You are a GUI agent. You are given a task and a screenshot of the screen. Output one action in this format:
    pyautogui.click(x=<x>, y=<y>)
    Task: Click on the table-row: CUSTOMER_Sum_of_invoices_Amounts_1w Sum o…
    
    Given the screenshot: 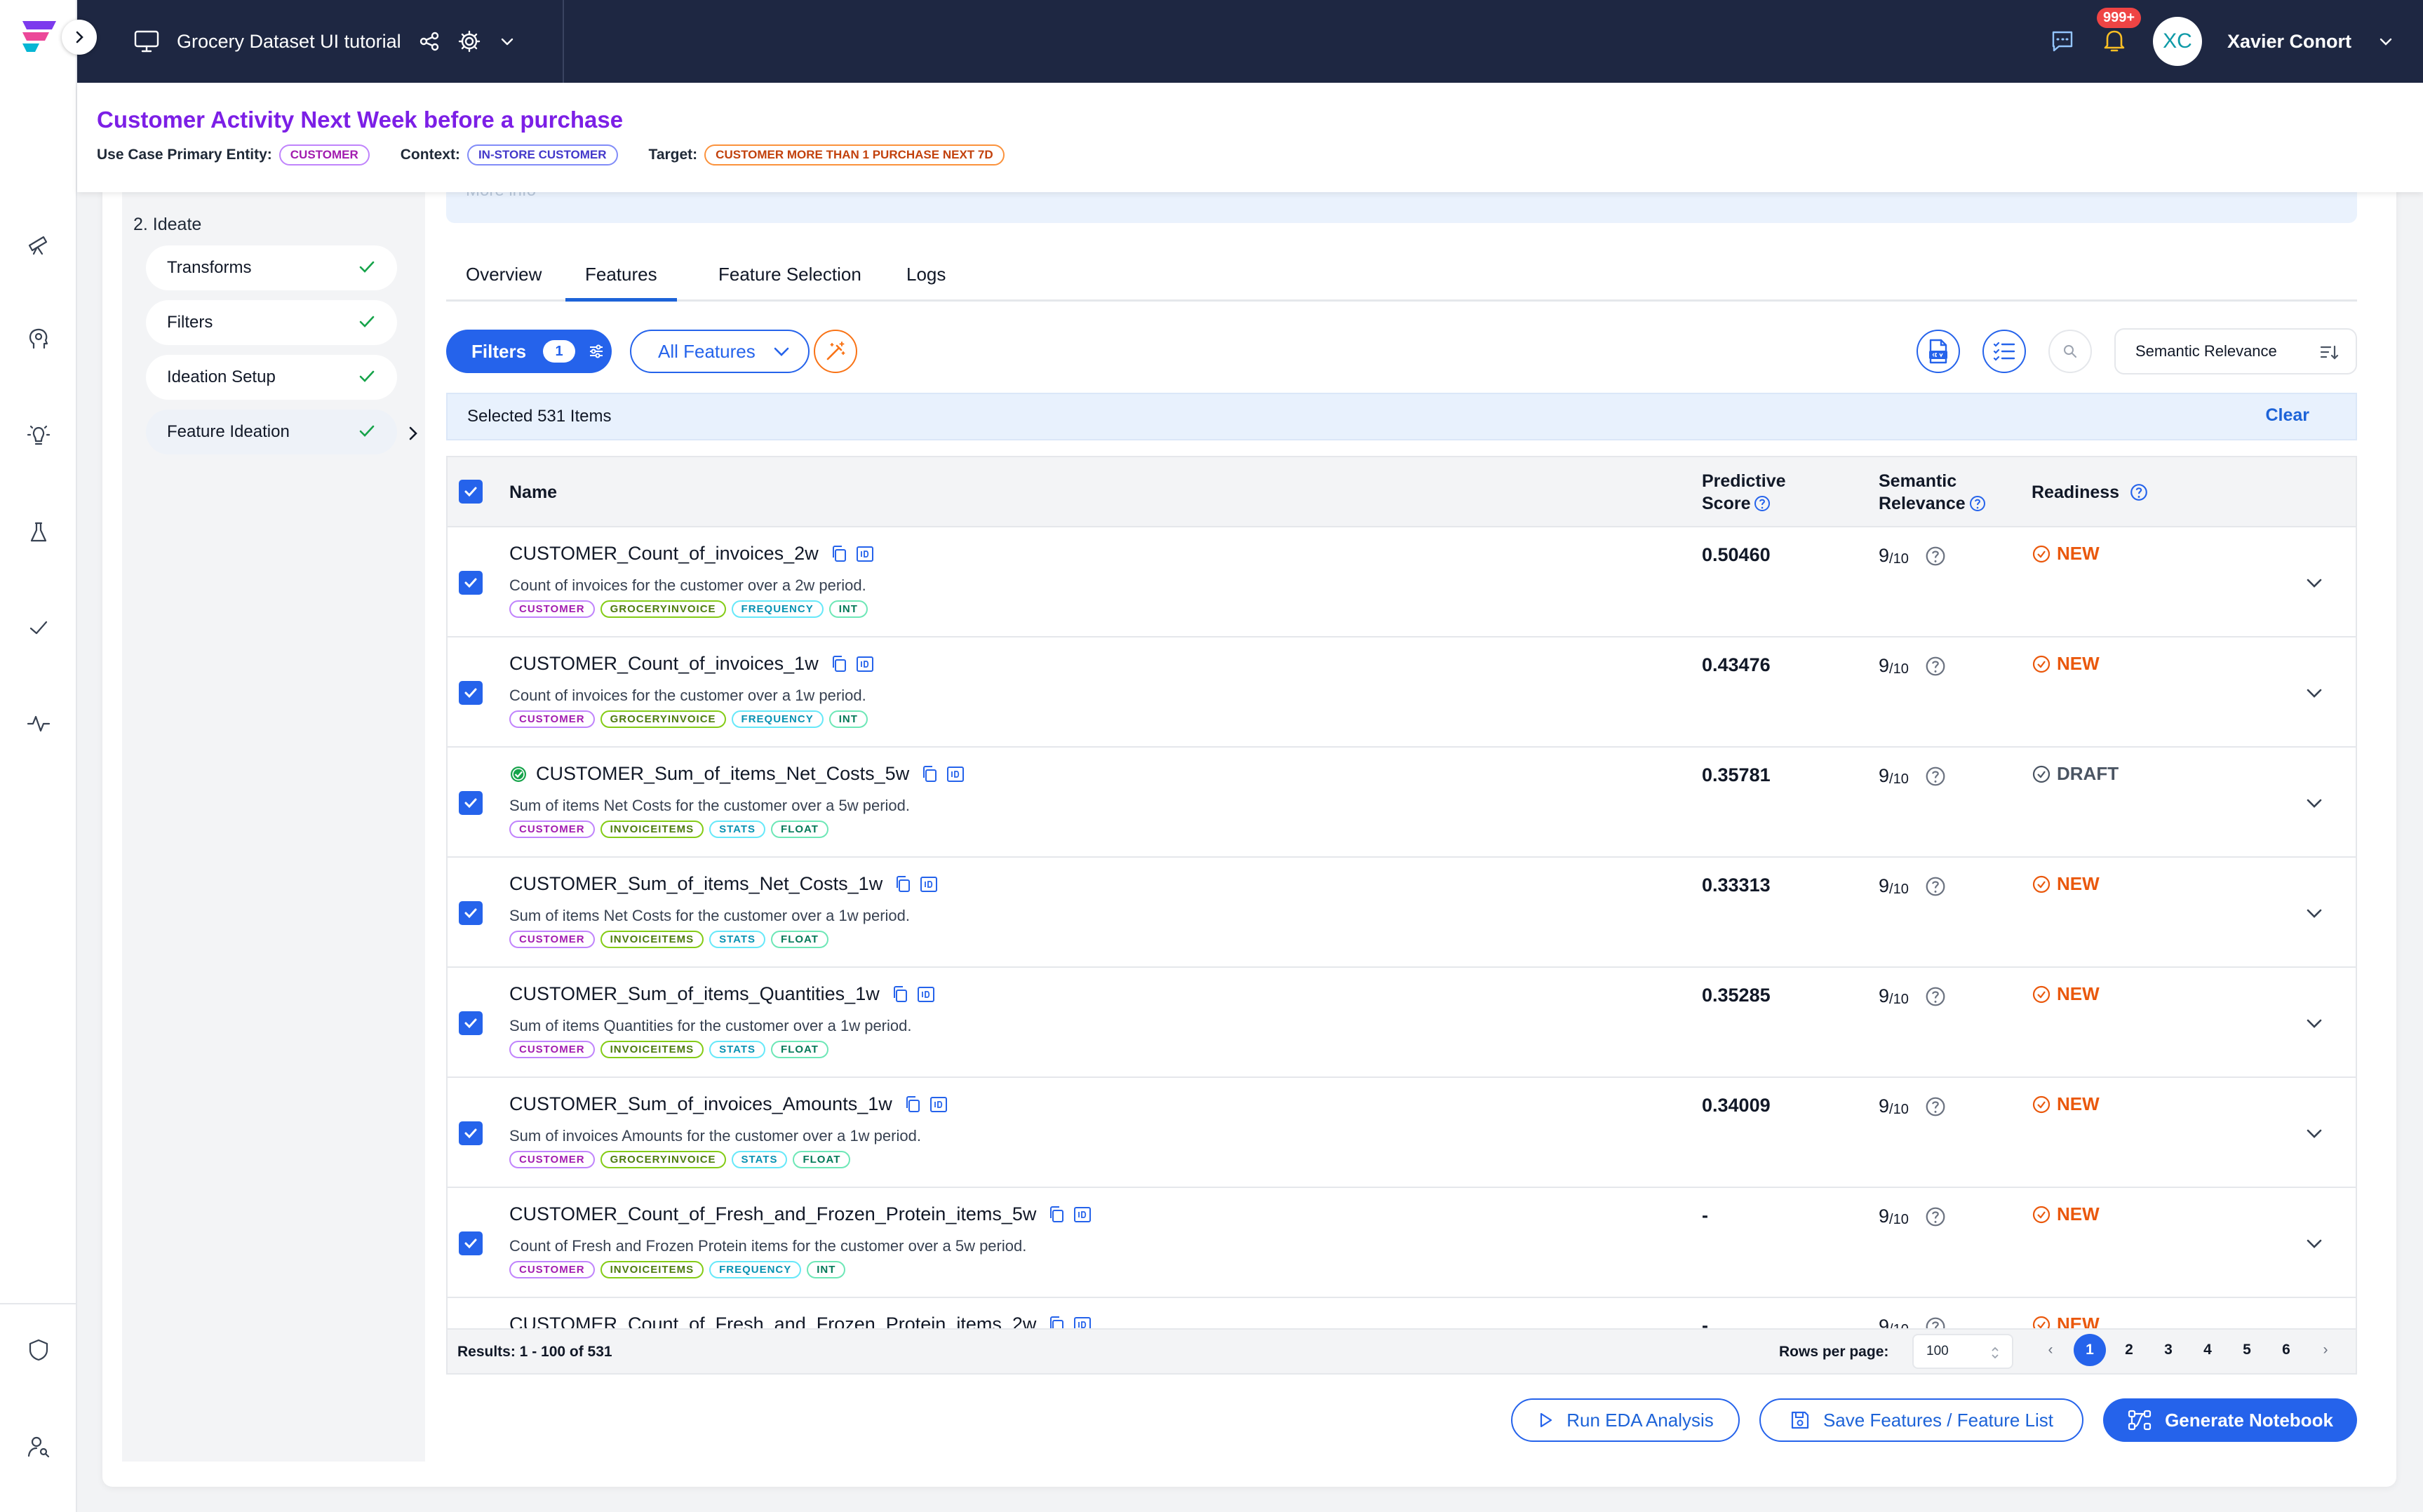 What is the action you would take?
    pyautogui.click(x=1402, y=1133)
    